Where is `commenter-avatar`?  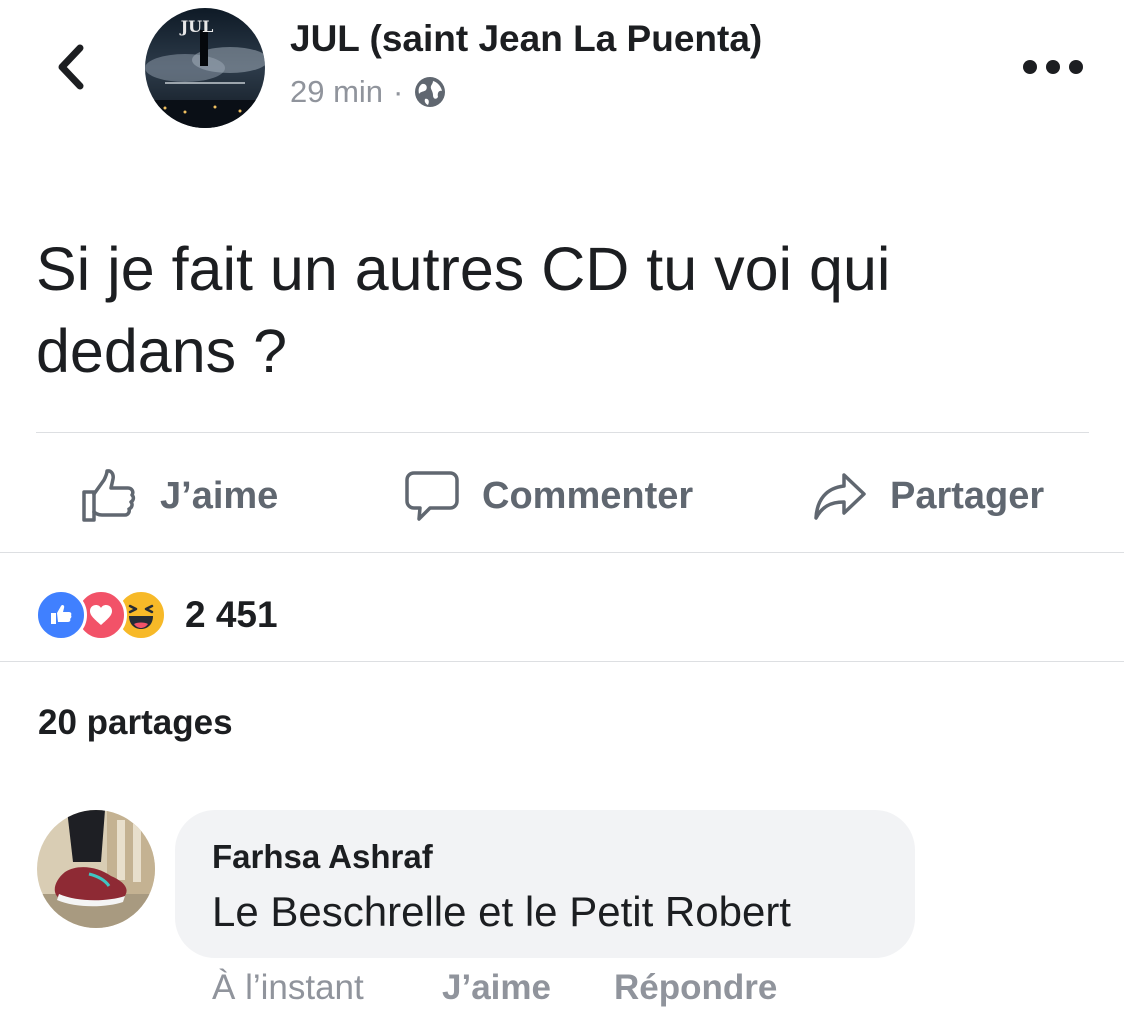
commenter-avatar is located at coordinates (96, 869).